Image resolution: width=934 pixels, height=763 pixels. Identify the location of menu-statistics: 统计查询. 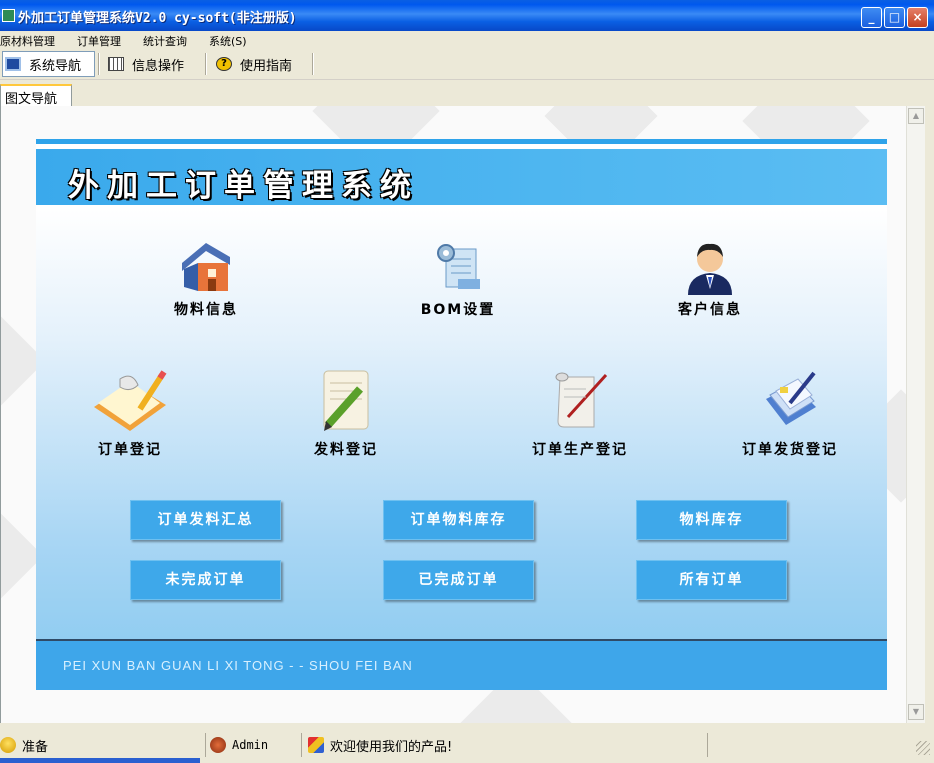
(165, 41).